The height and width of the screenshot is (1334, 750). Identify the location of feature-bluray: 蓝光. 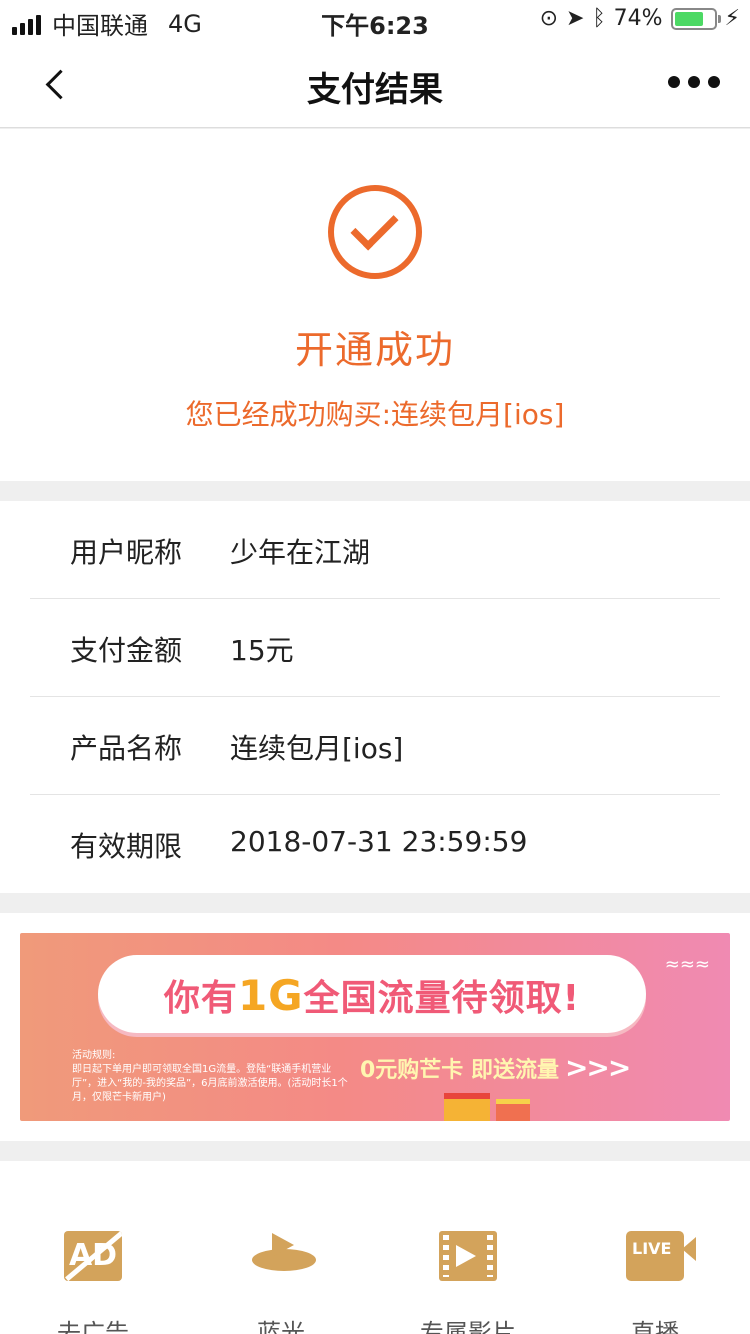
(281, 1282).